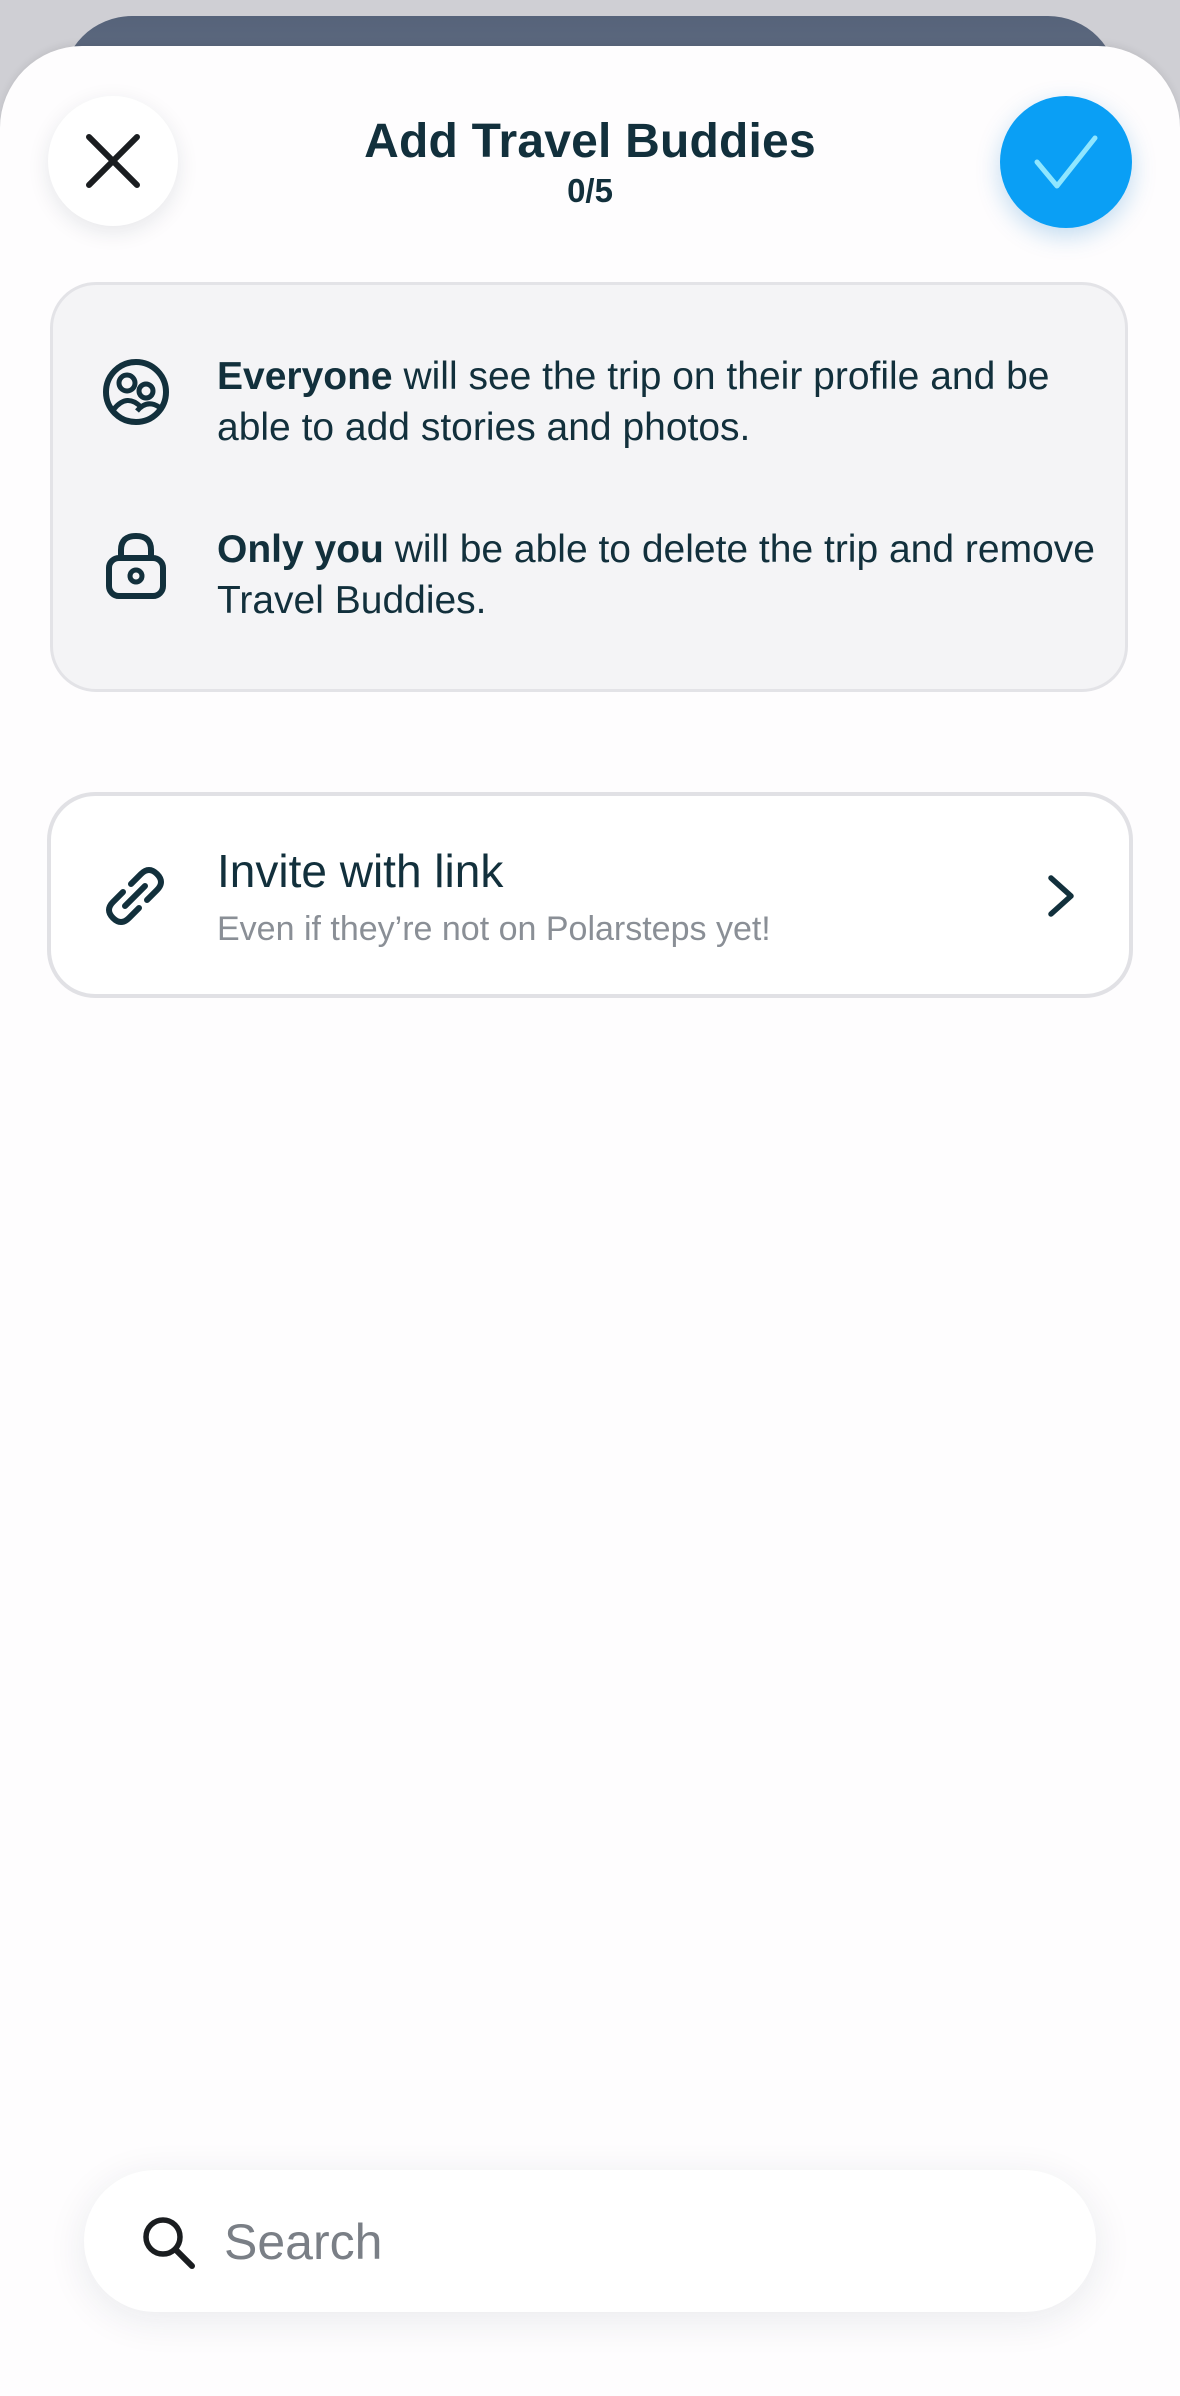 The height and width of the screenshot is (2396, 1180). Describe the element at coordinates (305, 376) in the screenshot. I see `info-bold-everyone: Everyone` at that location.